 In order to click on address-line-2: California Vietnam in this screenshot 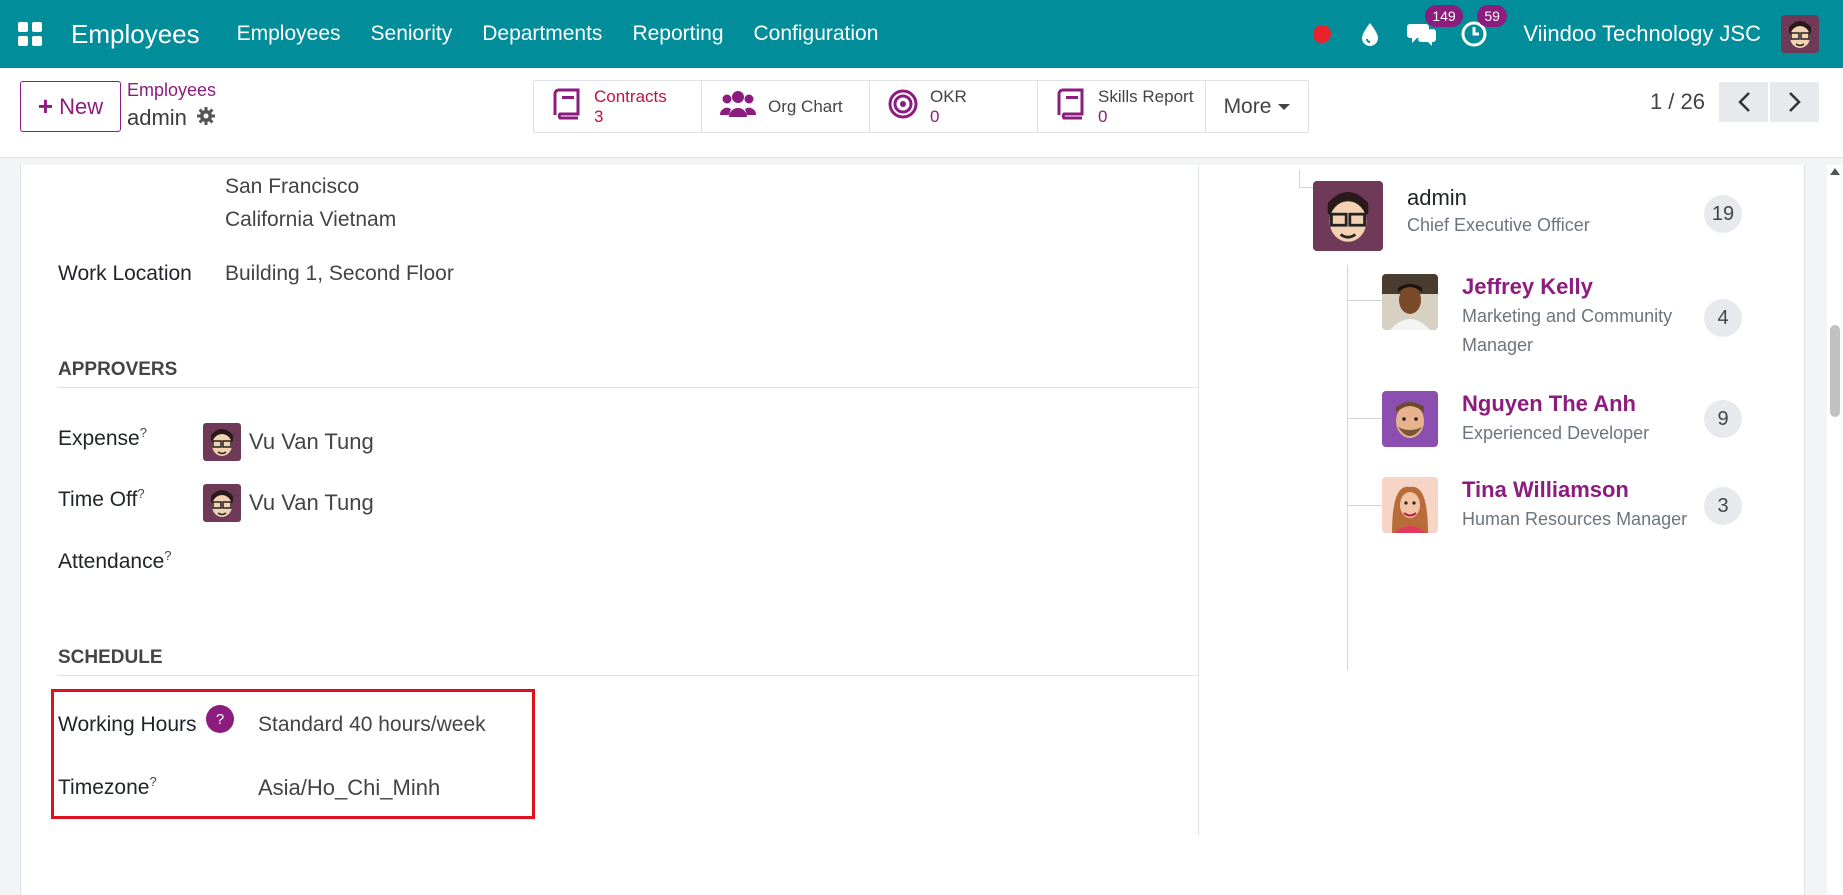, I will do `click(311, 219)`.